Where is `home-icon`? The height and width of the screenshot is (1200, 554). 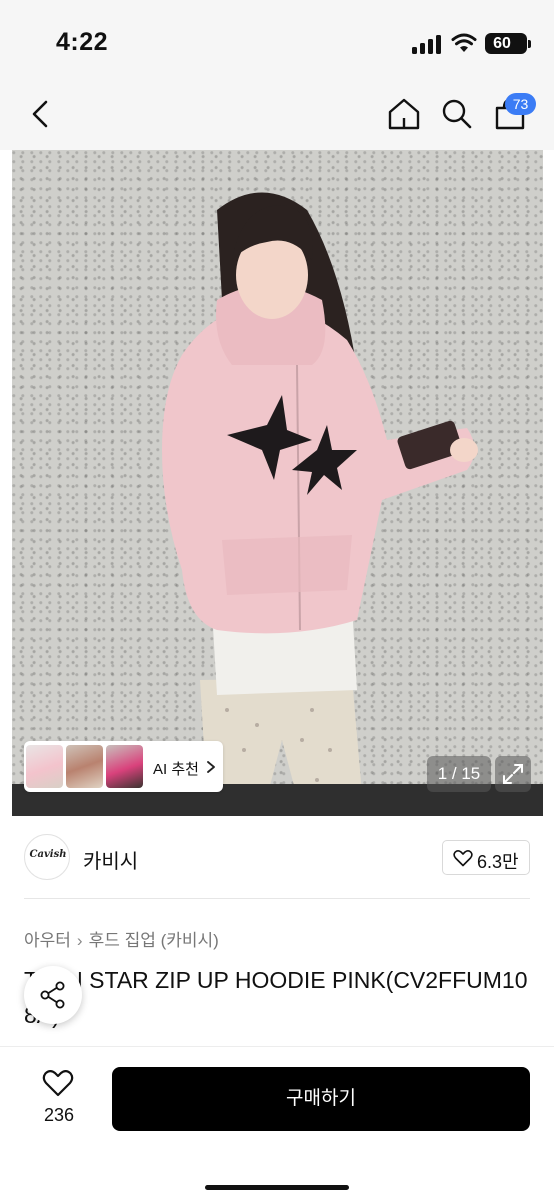
home-icon is located at coordinates (404, 114).